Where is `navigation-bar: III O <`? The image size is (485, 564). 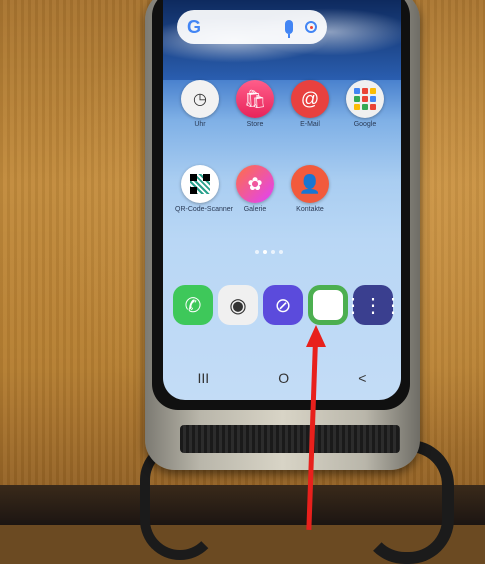
navigation-bar: III O < is located at coordinates (282, 378).